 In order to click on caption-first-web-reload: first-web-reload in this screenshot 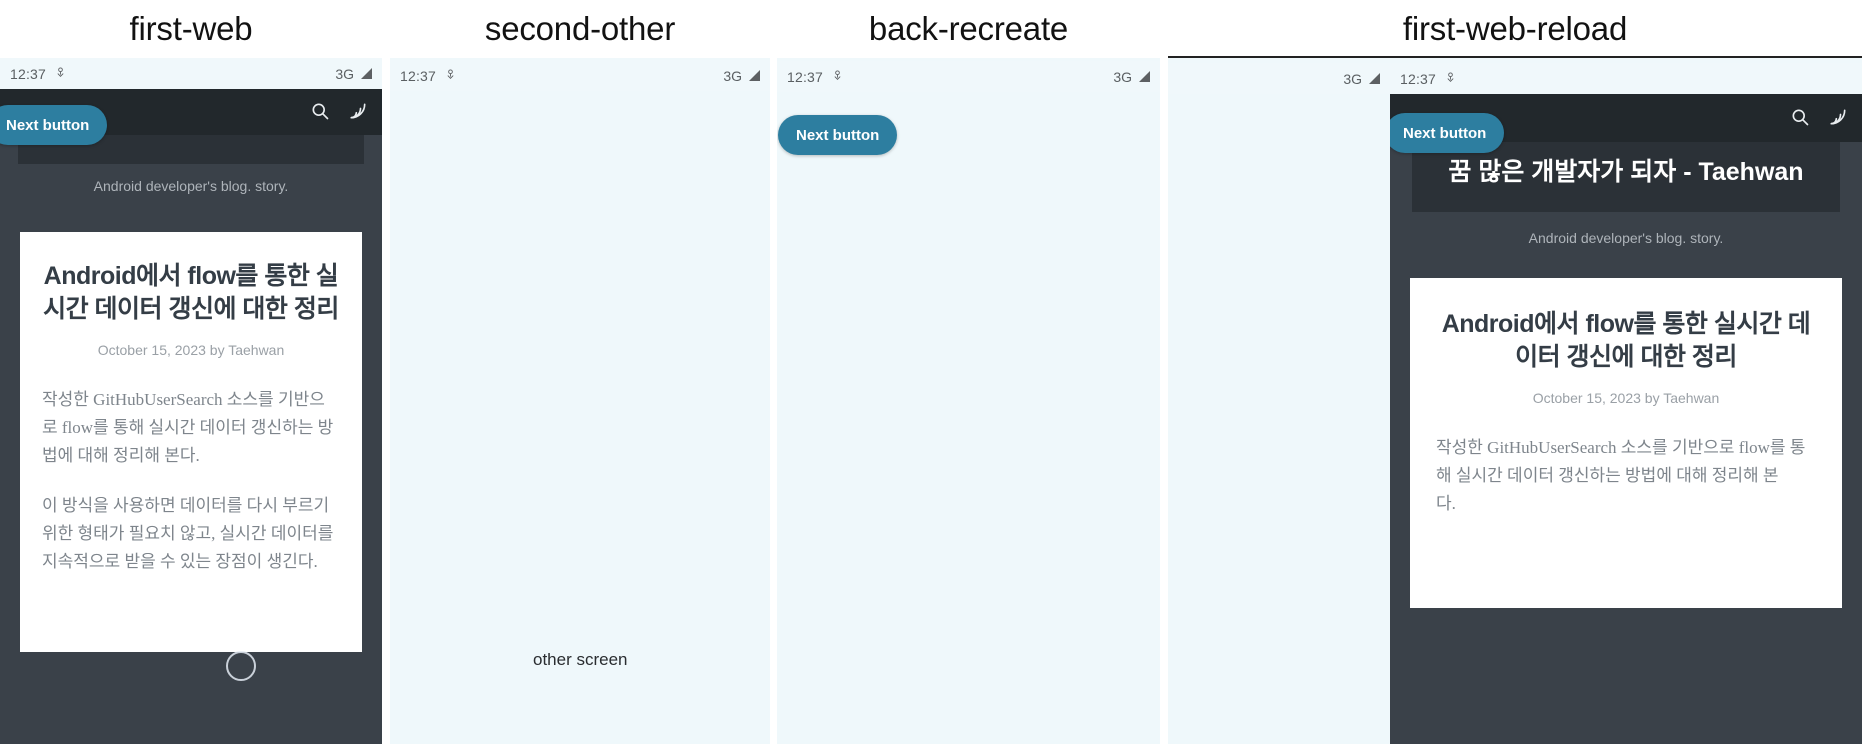, I will do `click(1515, 29)`.